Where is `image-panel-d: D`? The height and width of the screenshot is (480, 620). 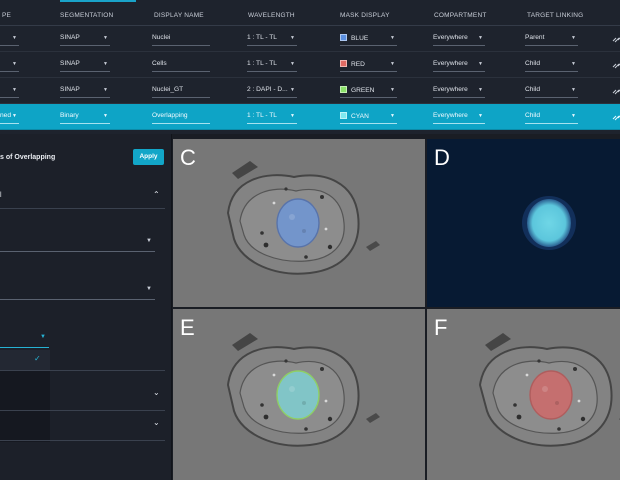 image-panel-d: D is located at coordinates (523, 223).